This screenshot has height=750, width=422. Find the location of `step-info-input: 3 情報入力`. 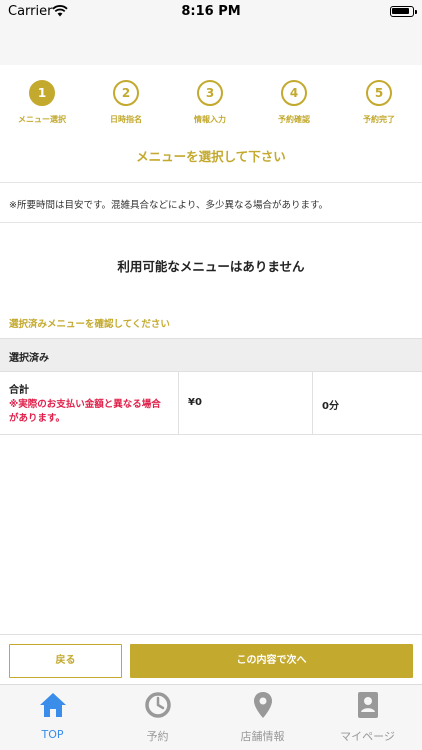

step-info-input: 3 情報入力 is located at coordinates (210, 102).